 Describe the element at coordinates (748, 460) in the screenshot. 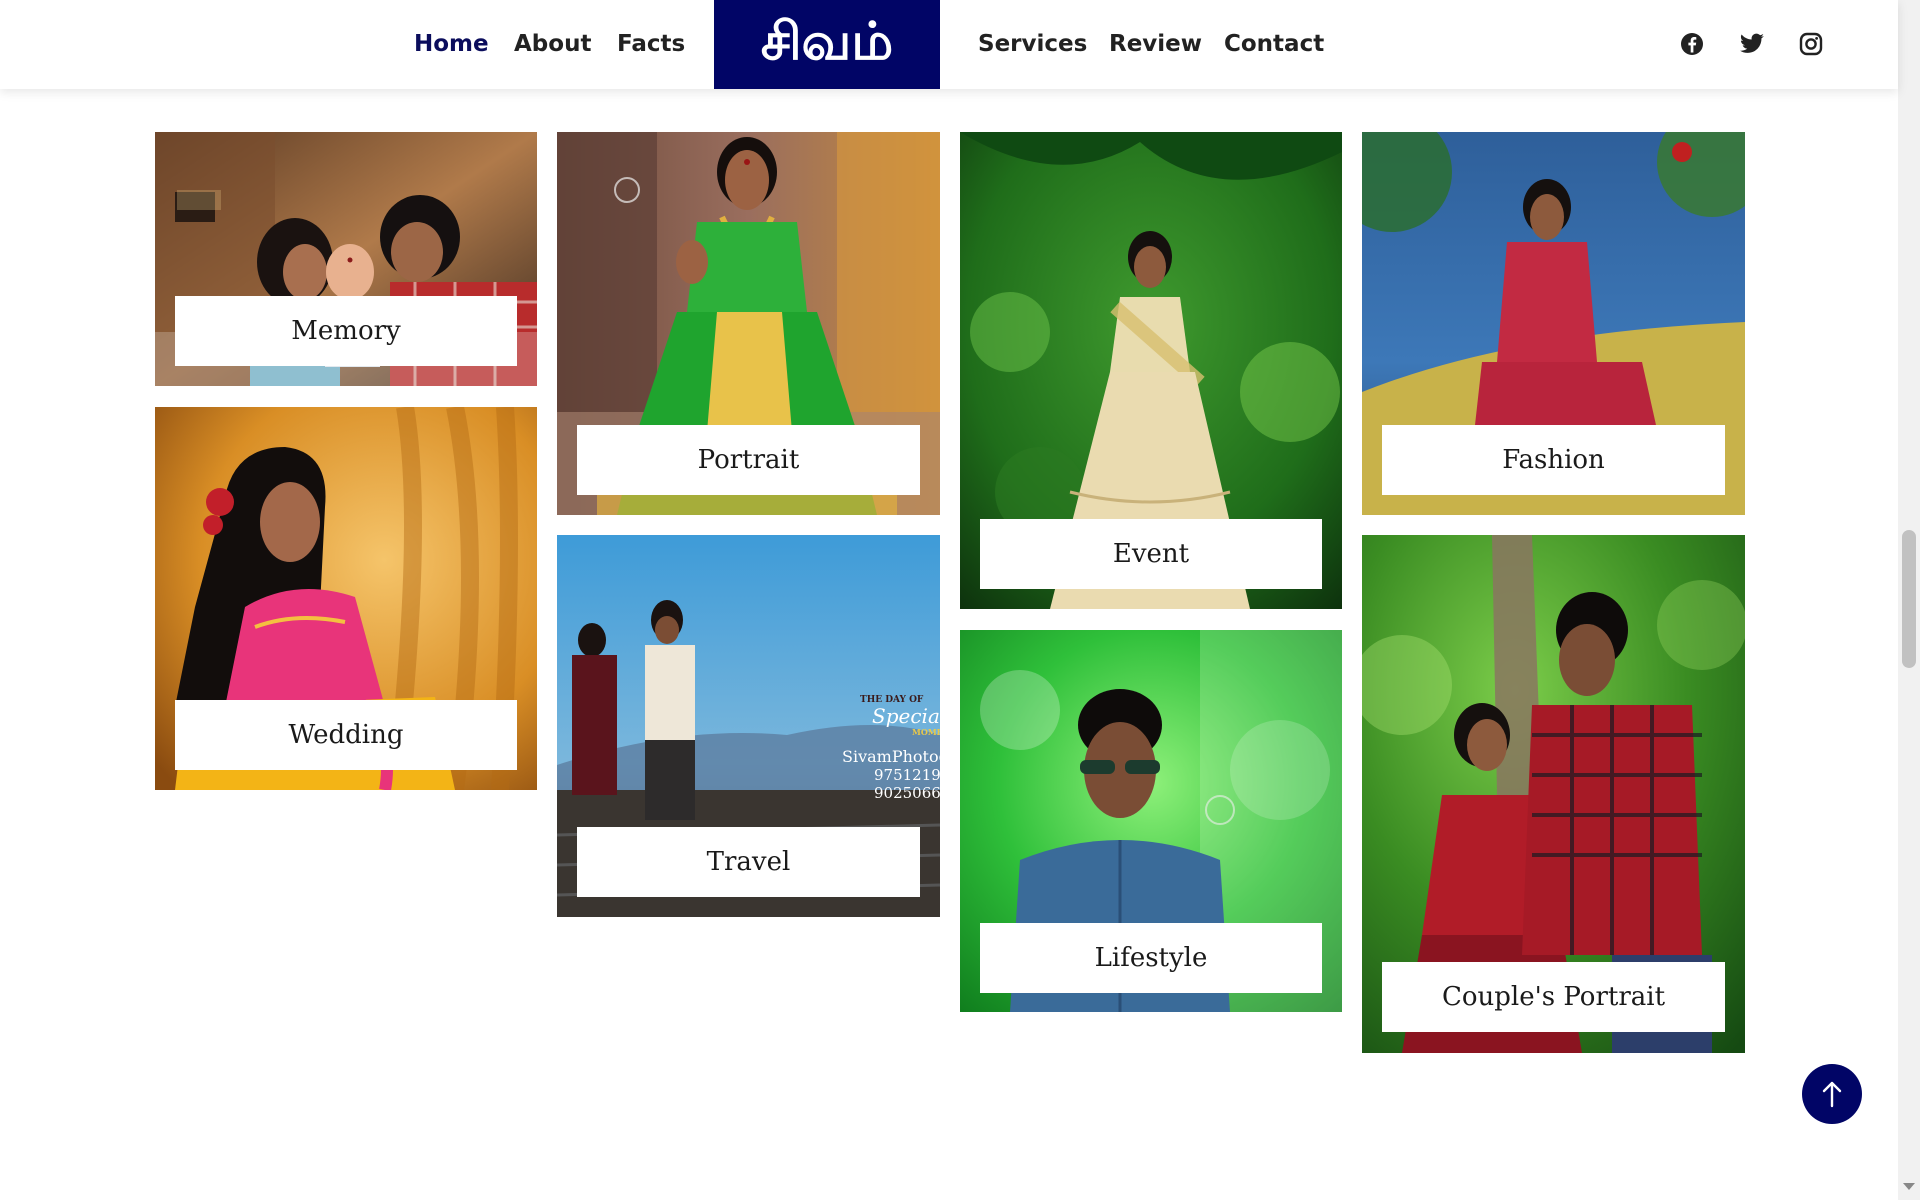

I see `caption-portrait: Portrait` at that location.